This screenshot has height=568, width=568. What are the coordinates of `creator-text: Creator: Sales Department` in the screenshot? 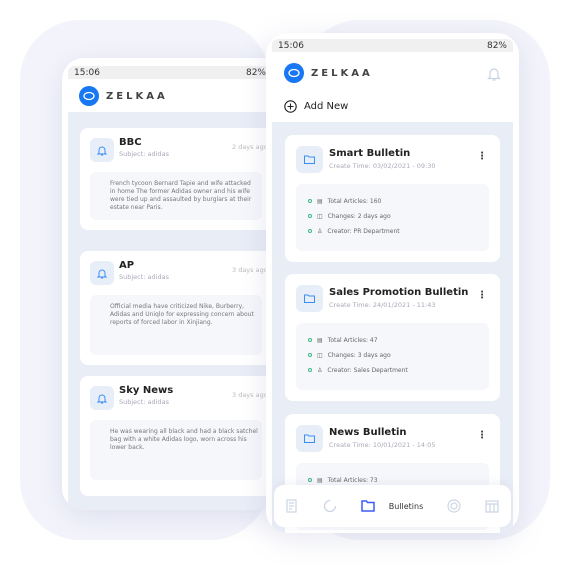 It's located at (367, 370).